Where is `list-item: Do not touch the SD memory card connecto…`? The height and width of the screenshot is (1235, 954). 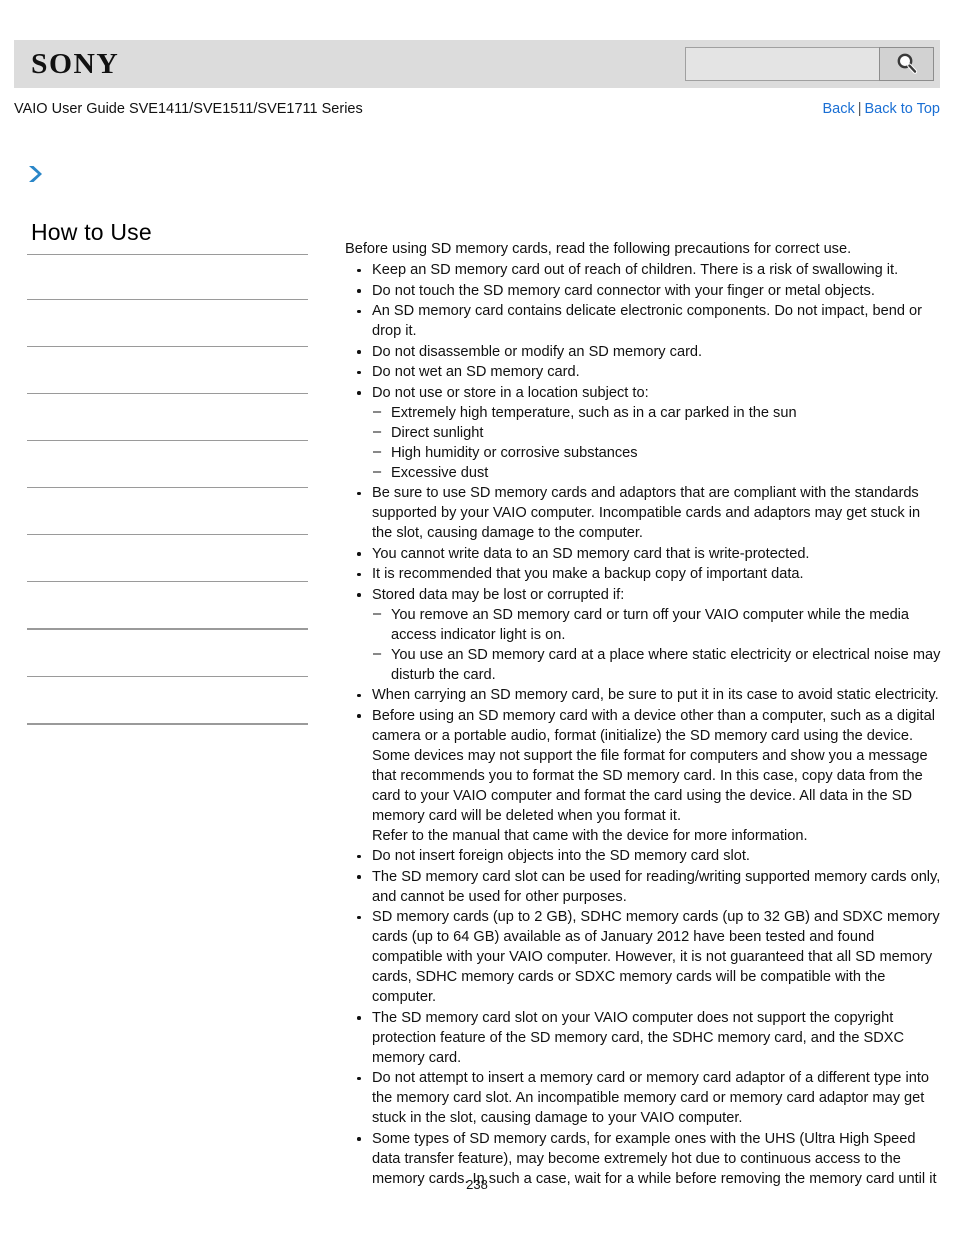 list-item: Do not touch the SD memory card connecto… is located at coordinates (643, 291).